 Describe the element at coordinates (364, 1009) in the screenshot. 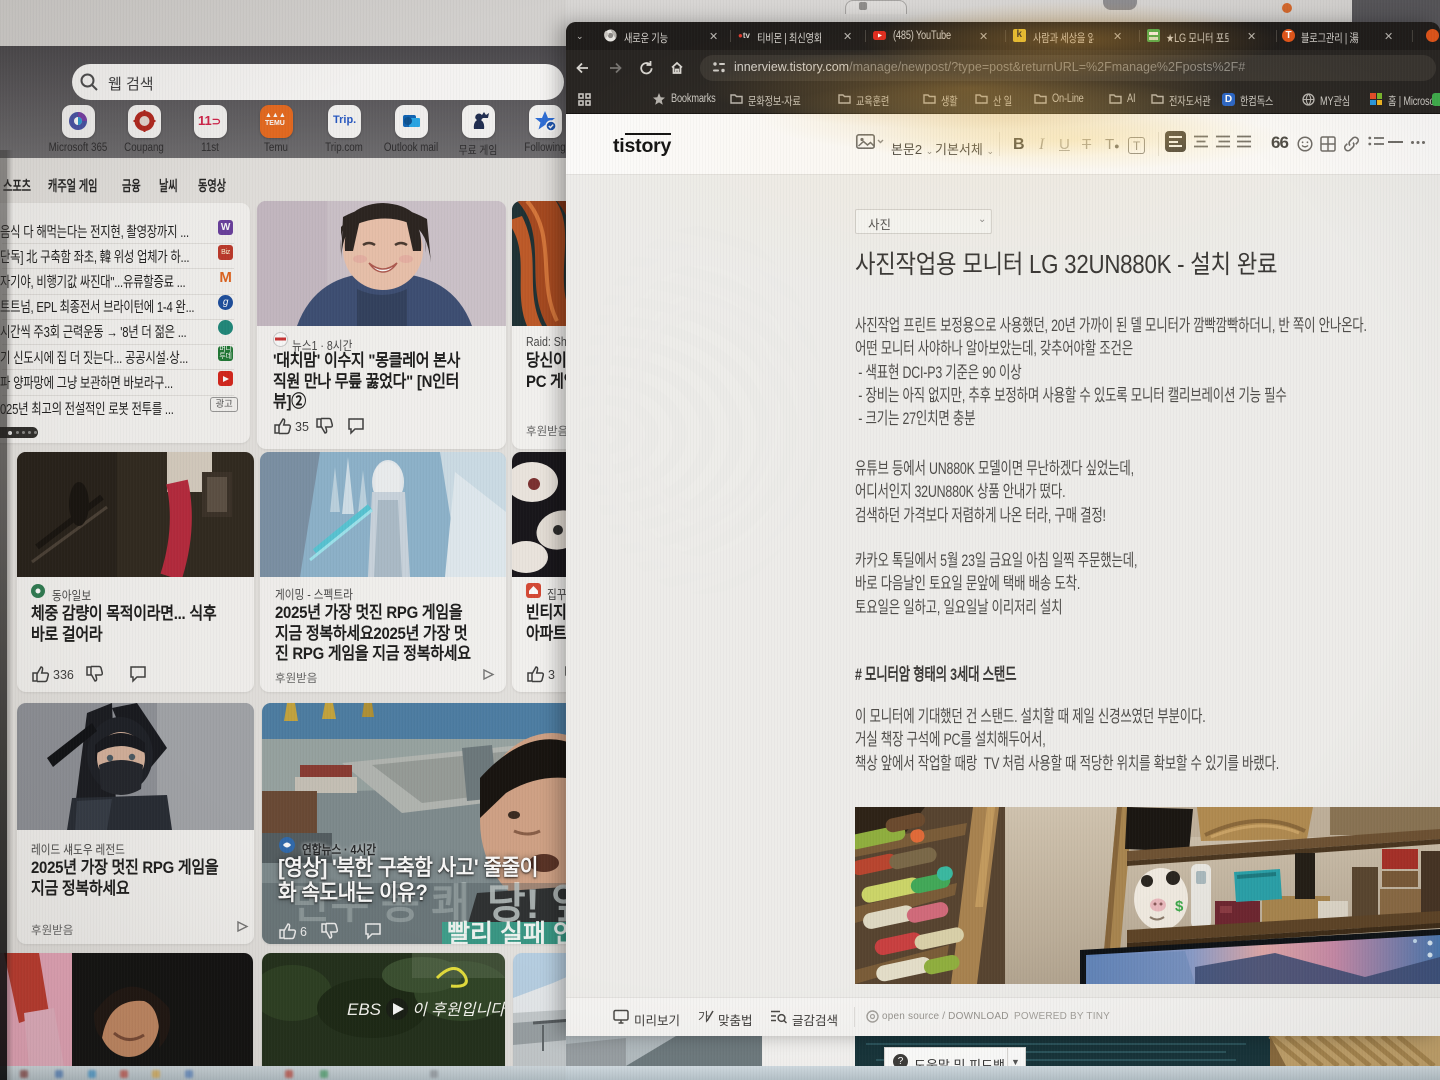

I see `svg-text: EBS` at that location.